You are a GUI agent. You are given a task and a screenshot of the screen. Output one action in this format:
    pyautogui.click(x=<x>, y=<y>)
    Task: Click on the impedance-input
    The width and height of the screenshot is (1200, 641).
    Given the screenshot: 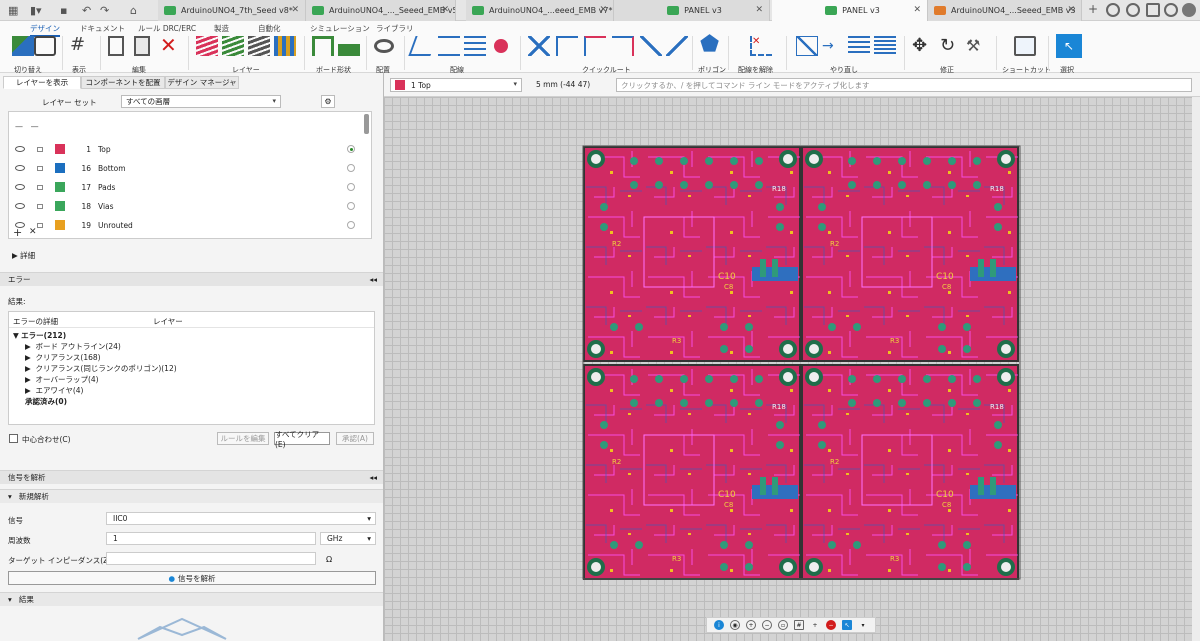 What is the action you would take?
    pyautogui.click(x=211, y=558)
    